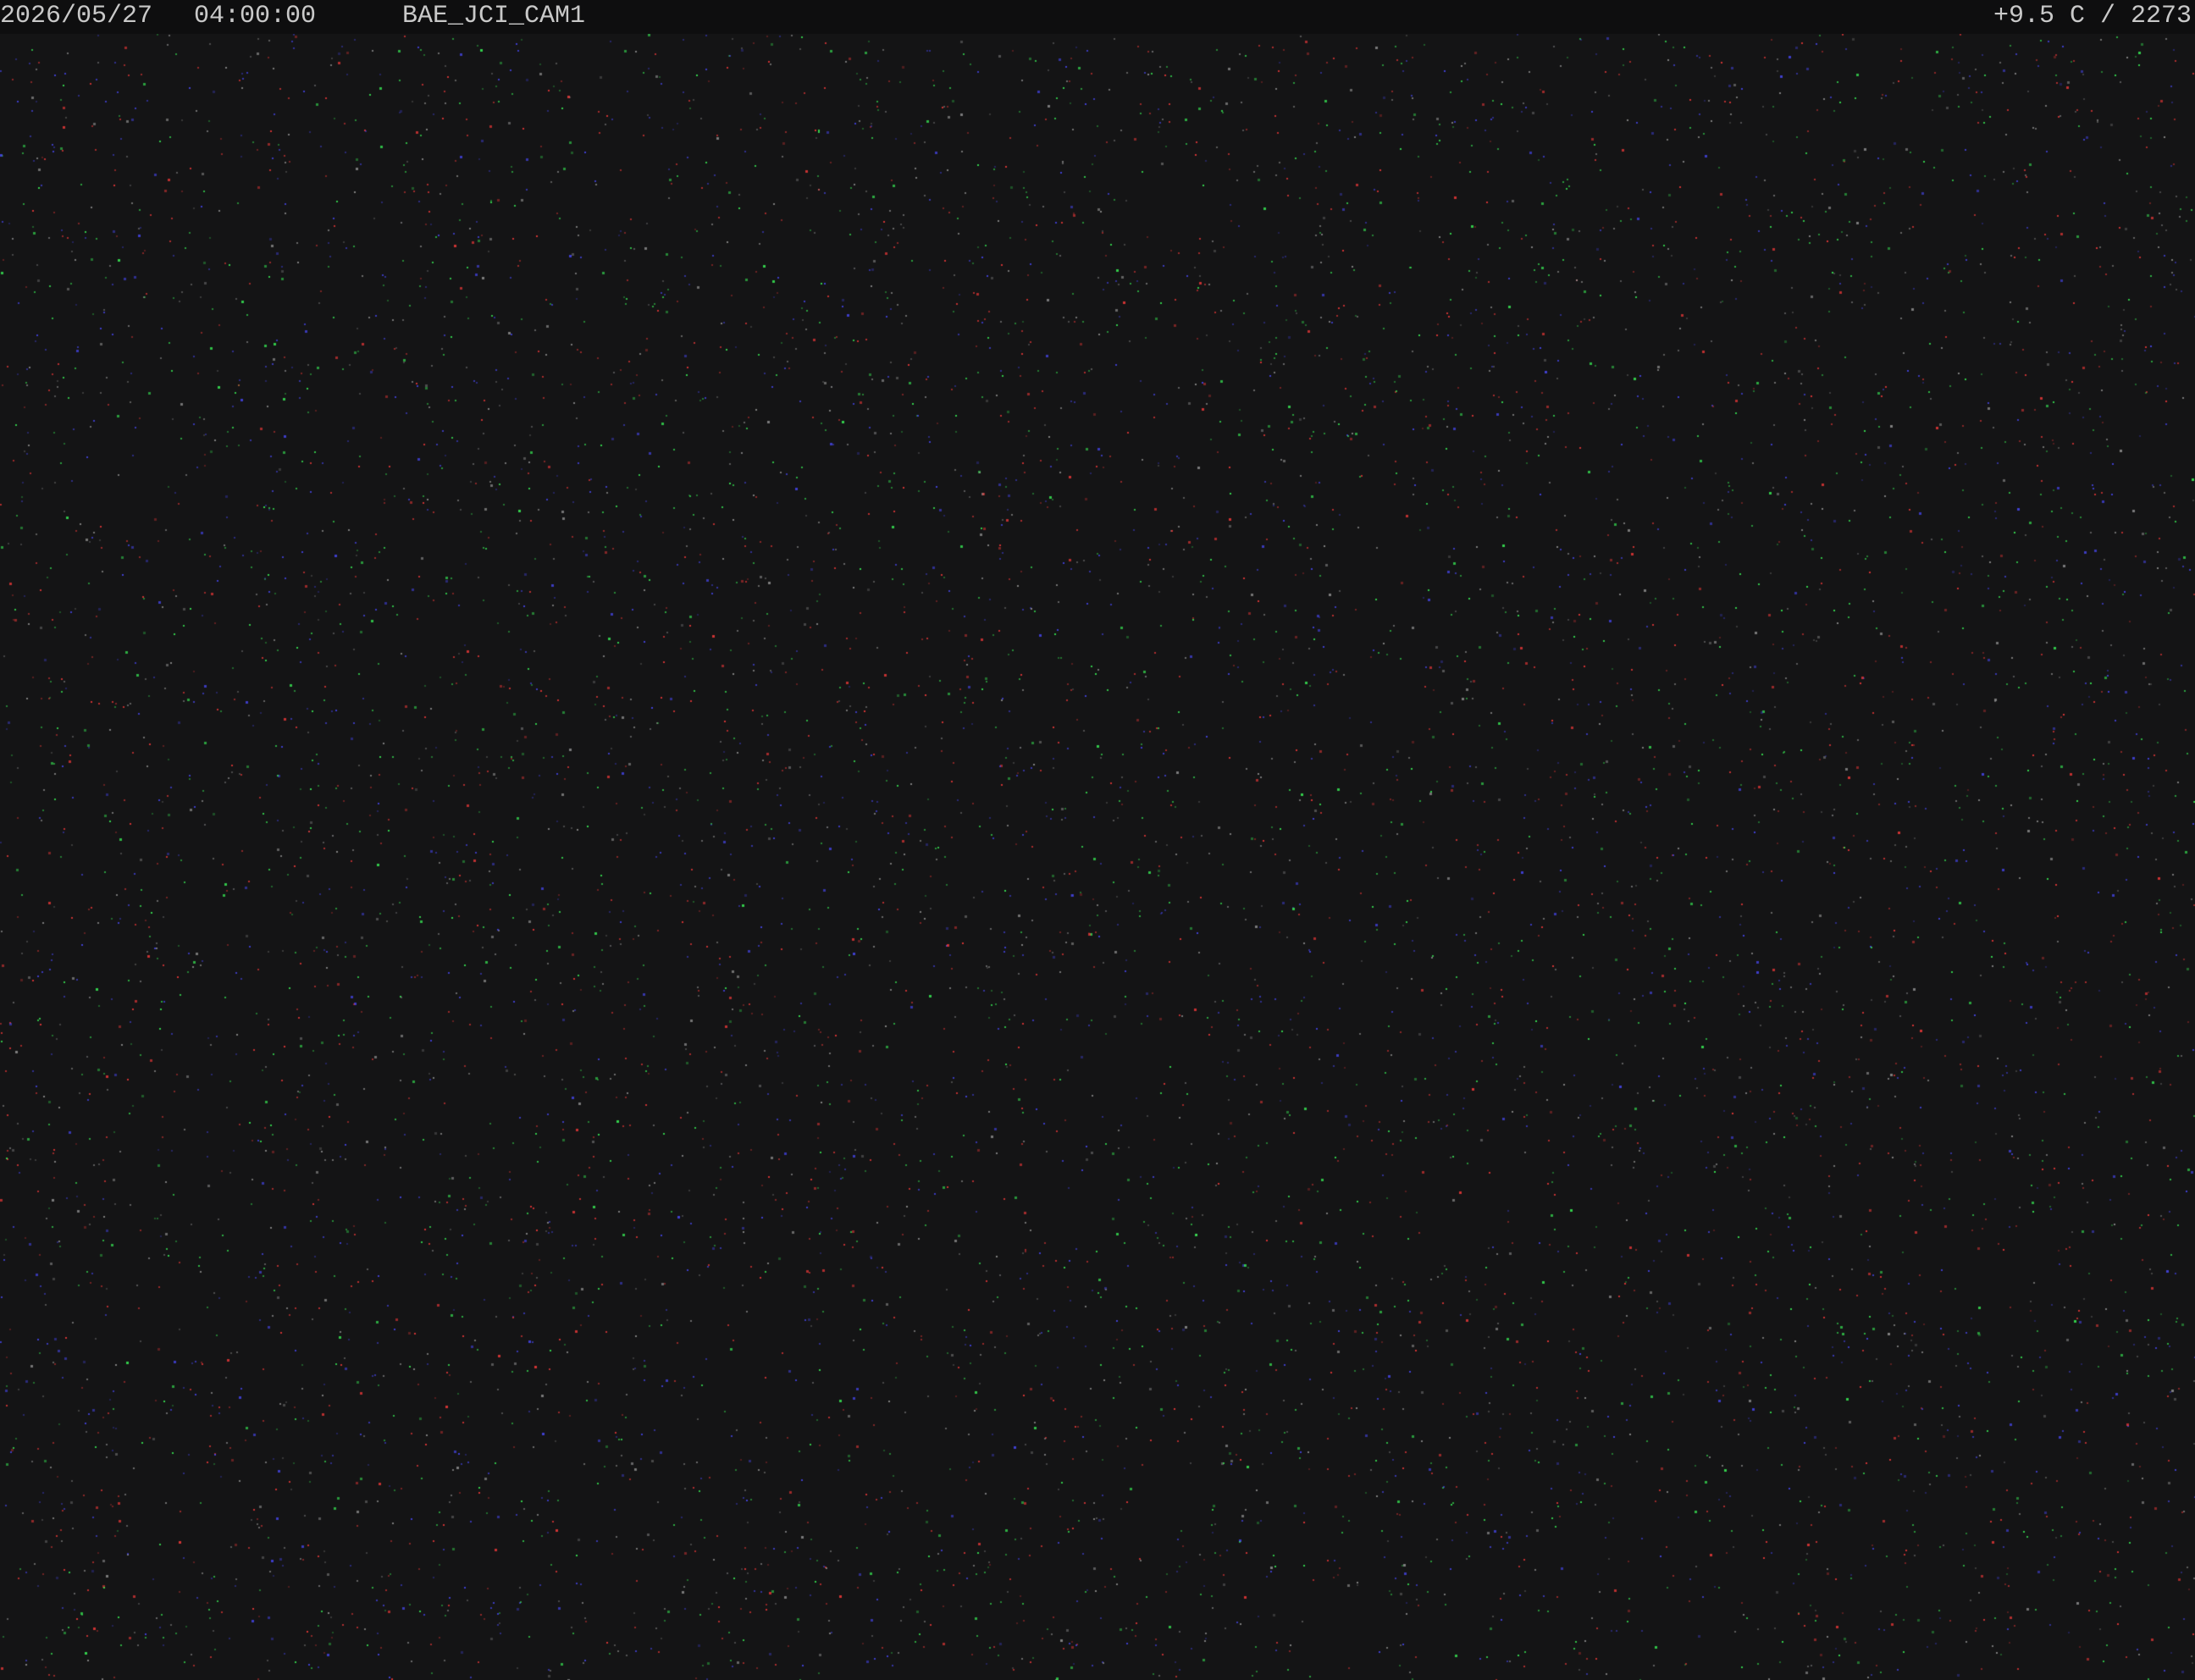  Describe the element at coordinates (77, 16) in the screenshot. I see `overlay-date: 2026/05/27` at that location.